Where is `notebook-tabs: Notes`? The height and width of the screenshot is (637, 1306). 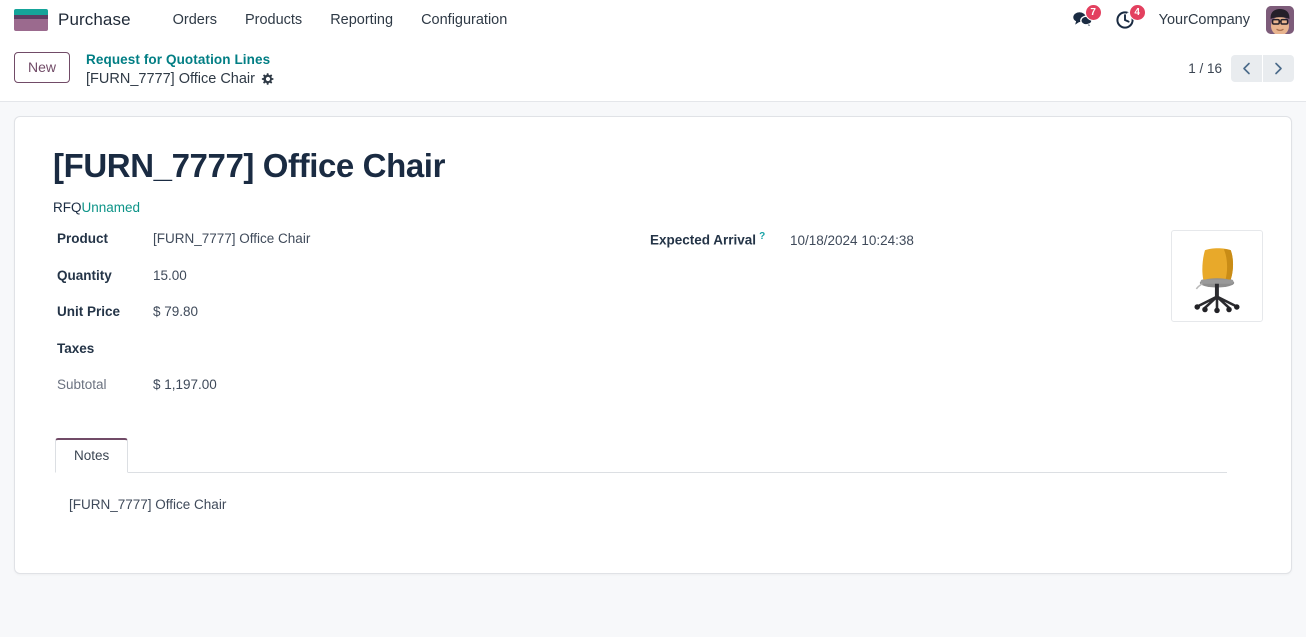 notebook-tabs: Notes is located at coordinates (641, 455).